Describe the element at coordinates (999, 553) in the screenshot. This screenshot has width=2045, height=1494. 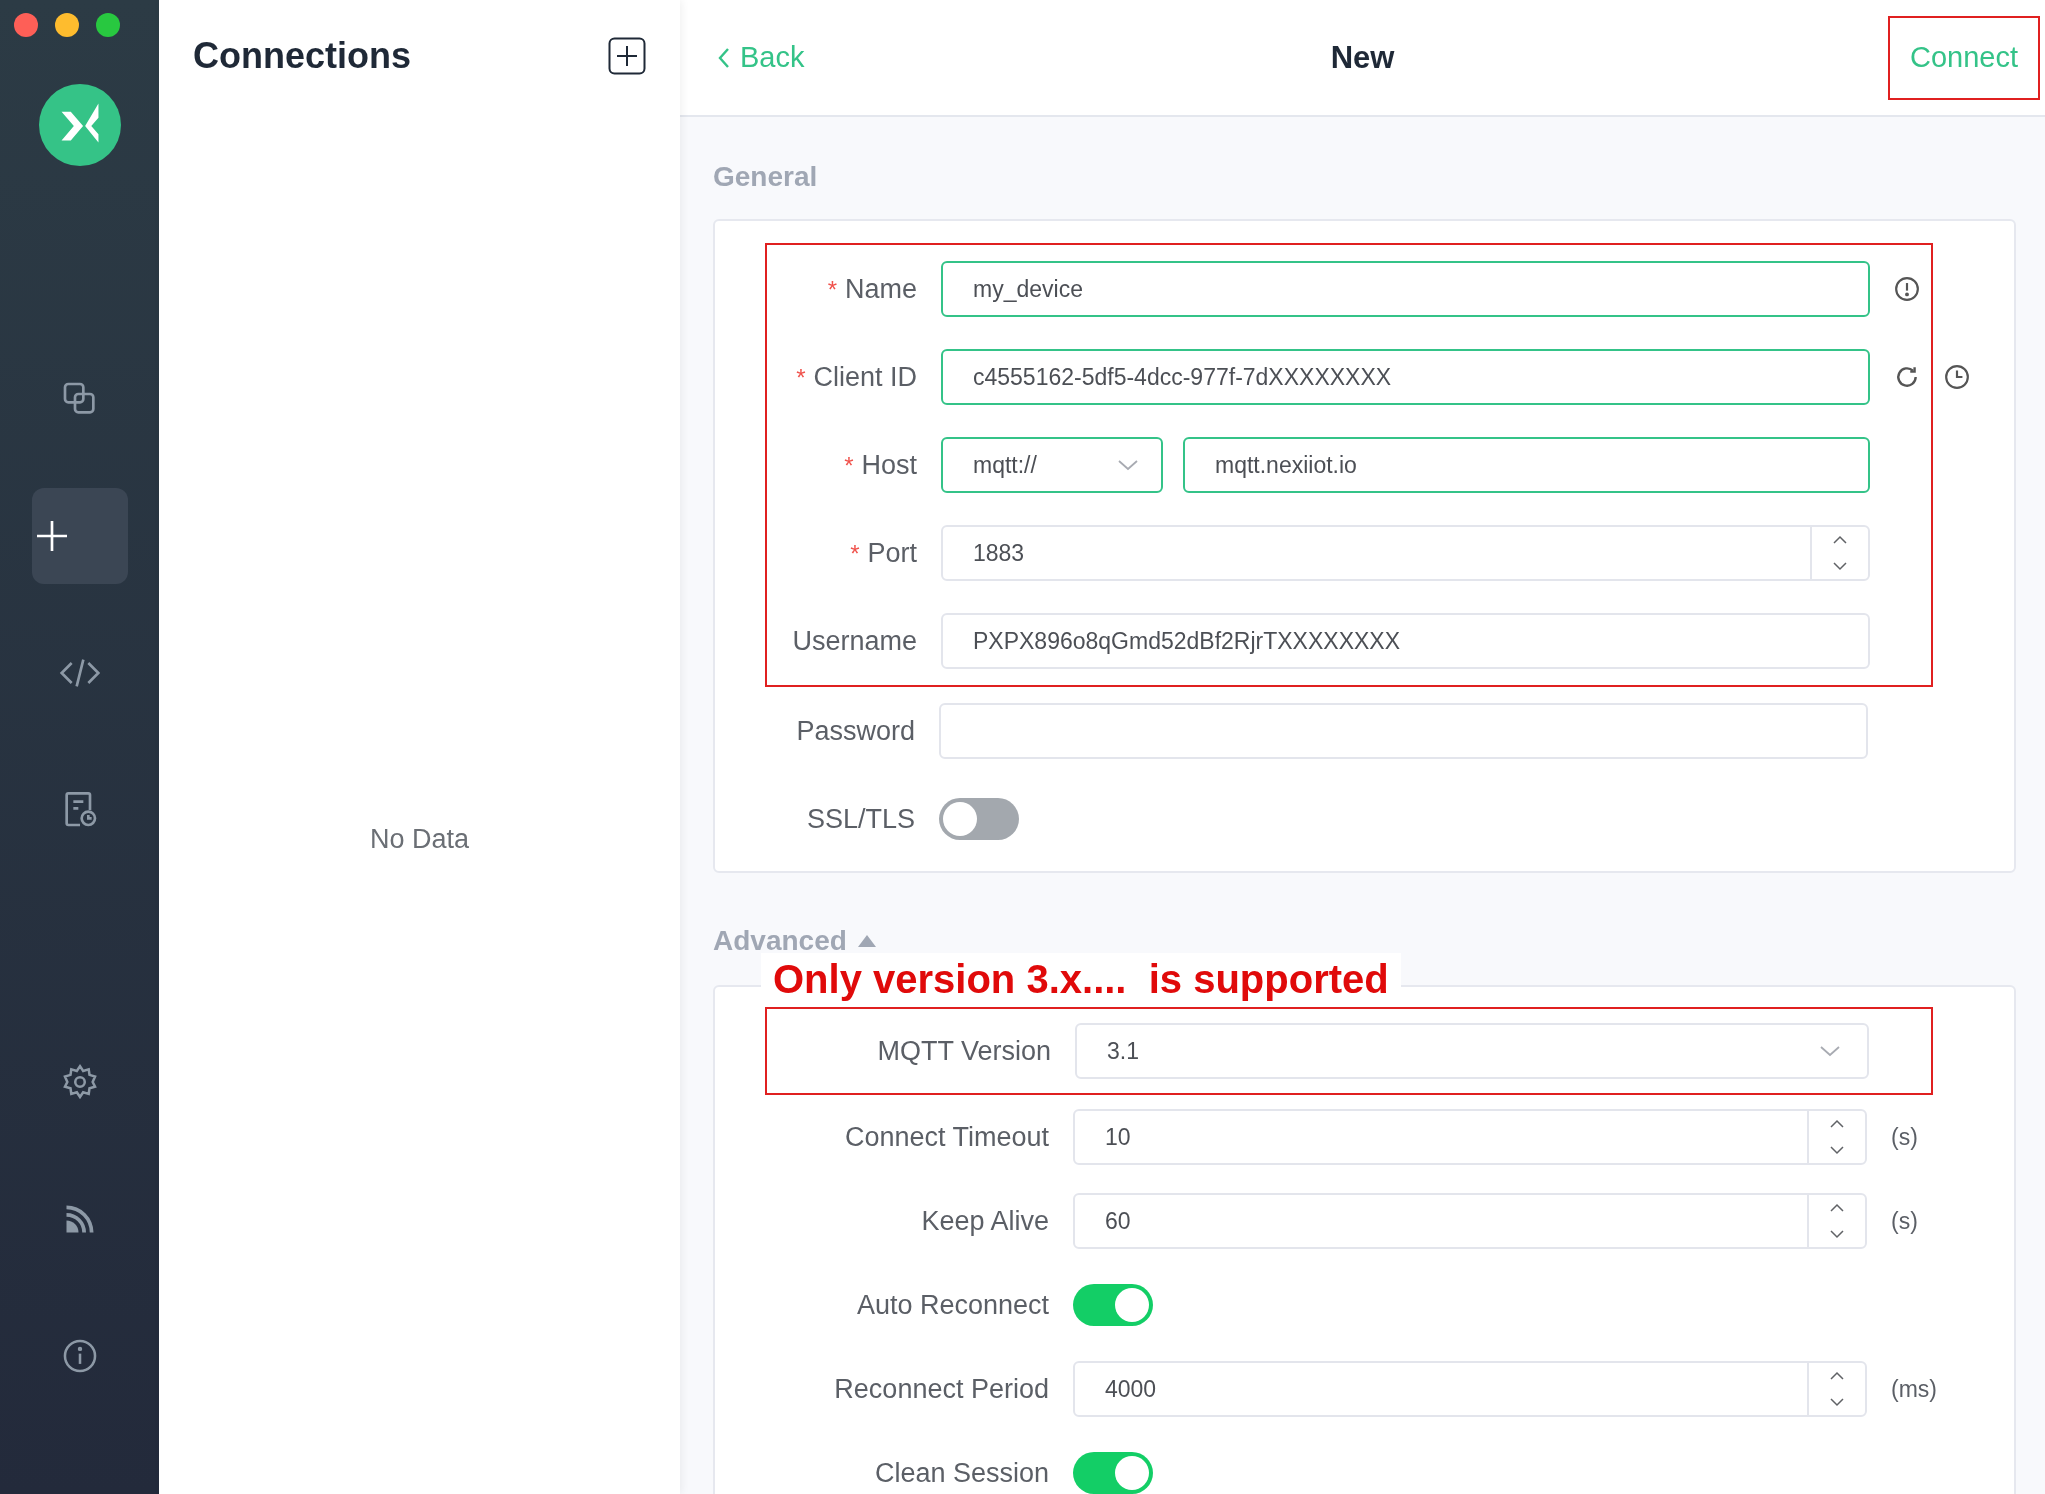
I see `field-value: 1883` at that location.